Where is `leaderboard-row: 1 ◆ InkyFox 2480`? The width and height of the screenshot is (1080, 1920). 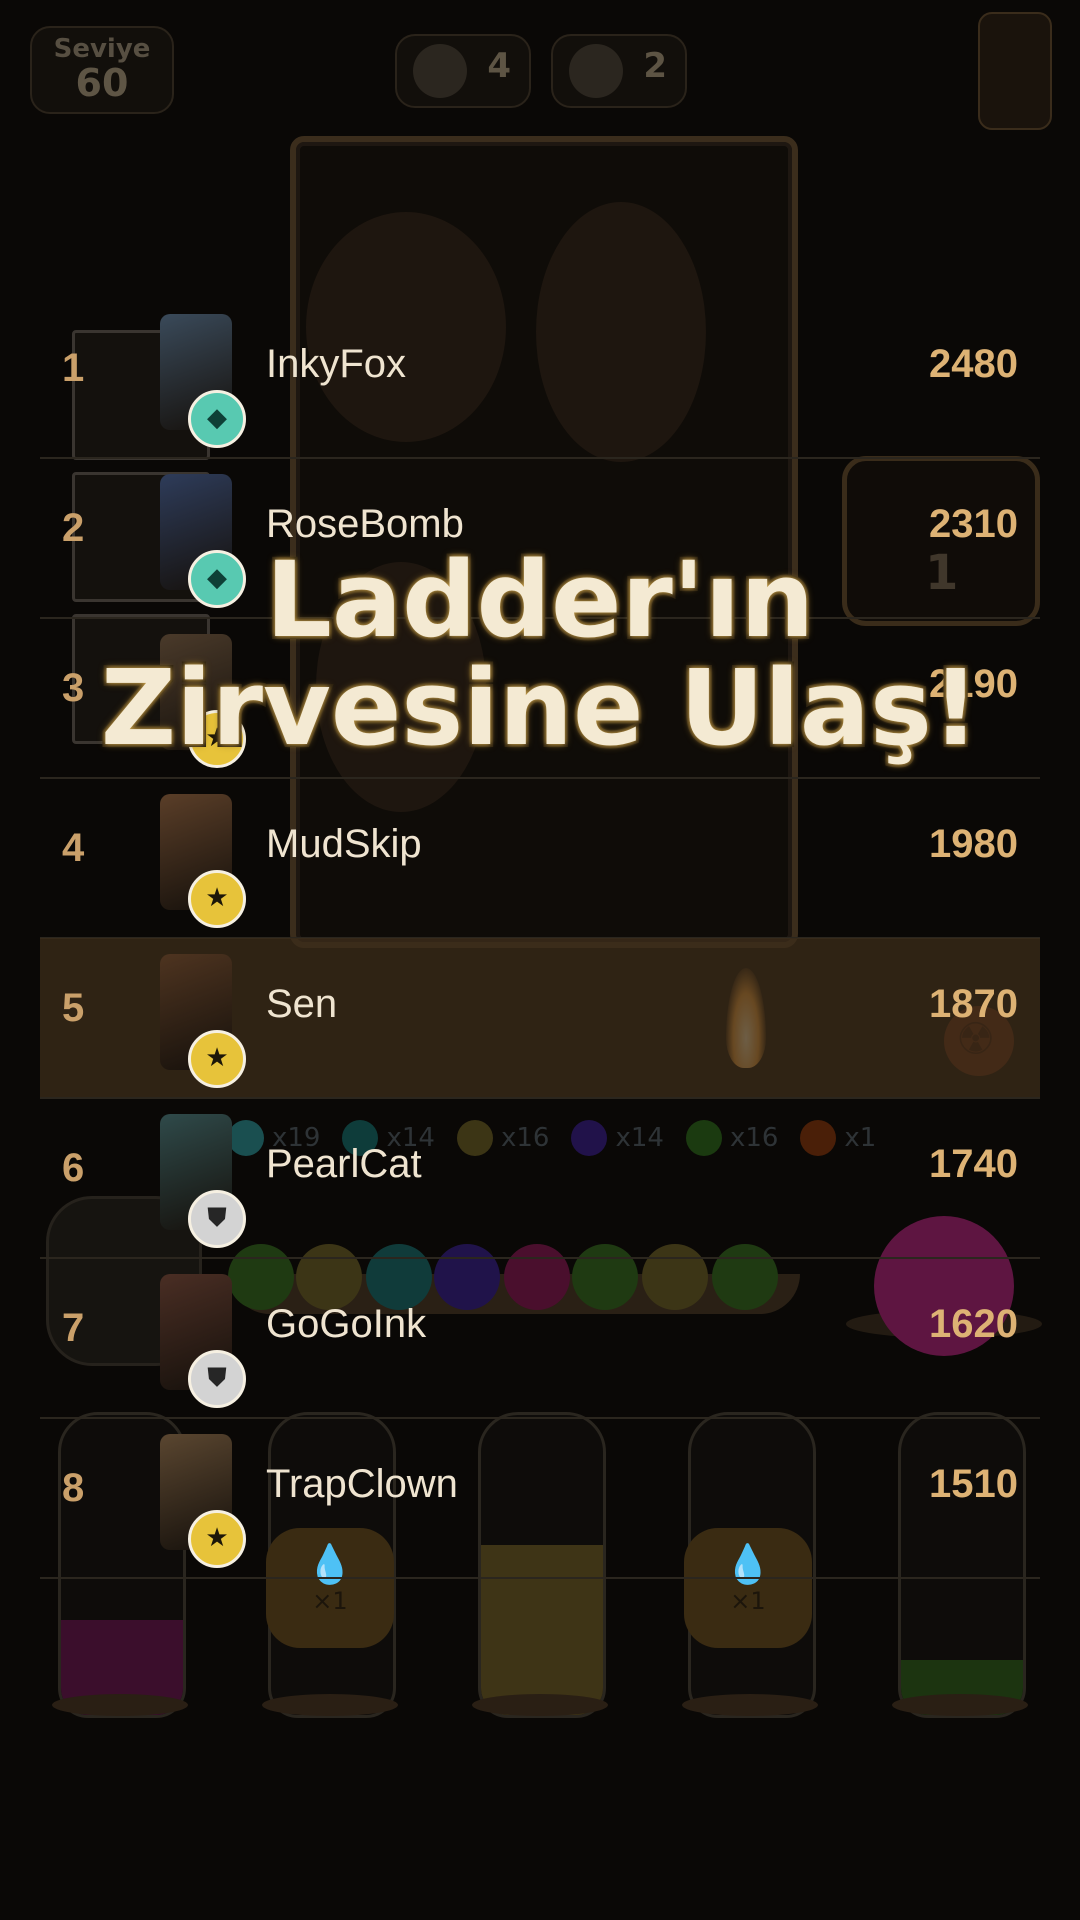
leaderboard-row: 1 ◆ InkyFox 2480 is located at coordinates (540, 378).